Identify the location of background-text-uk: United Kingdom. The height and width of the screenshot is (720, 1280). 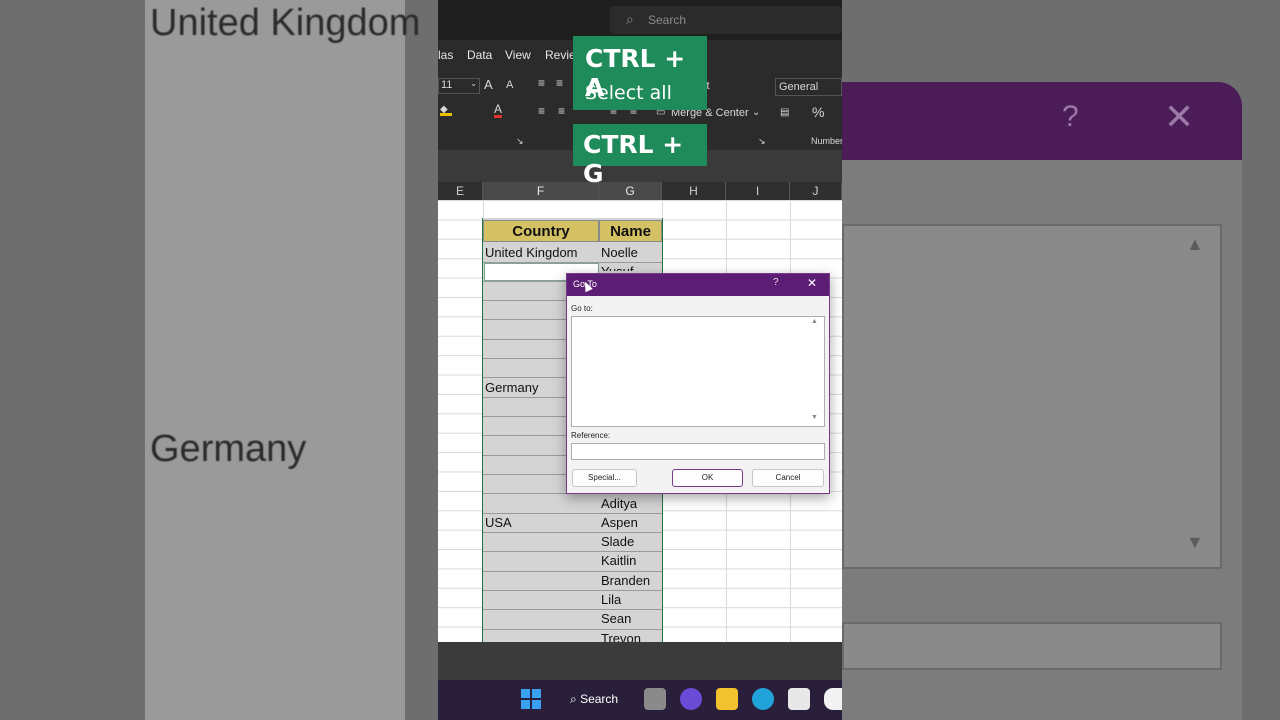
(285, 23).